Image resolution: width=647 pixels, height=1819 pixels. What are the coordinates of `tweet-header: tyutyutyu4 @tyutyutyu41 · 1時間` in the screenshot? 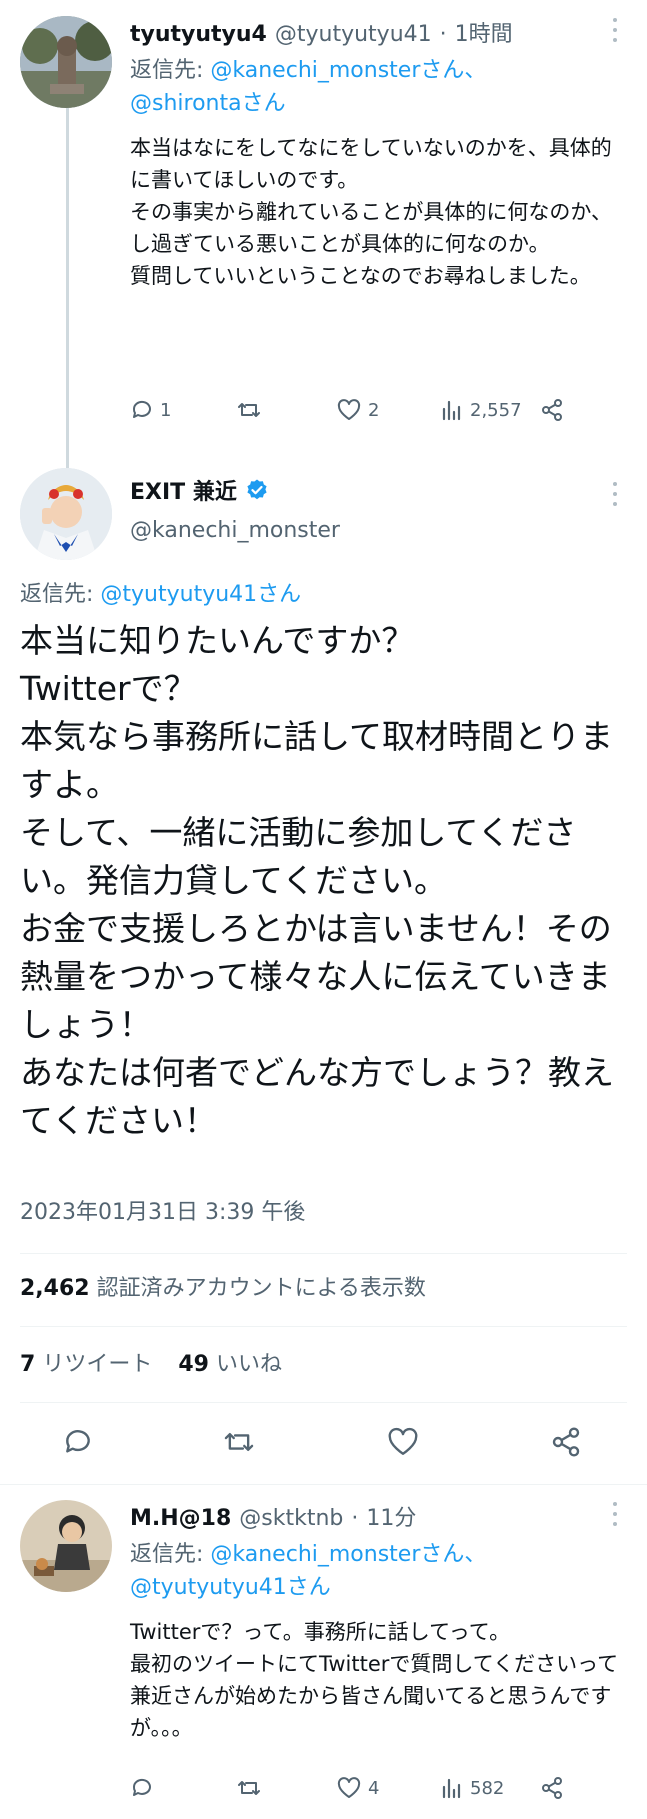 It's located at (321, 32).